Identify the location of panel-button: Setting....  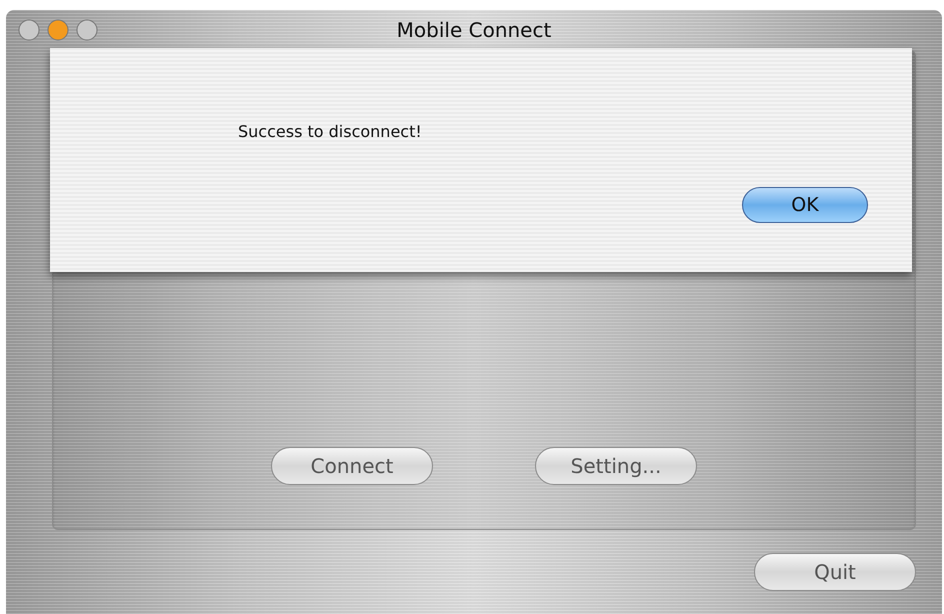
(616, 466).